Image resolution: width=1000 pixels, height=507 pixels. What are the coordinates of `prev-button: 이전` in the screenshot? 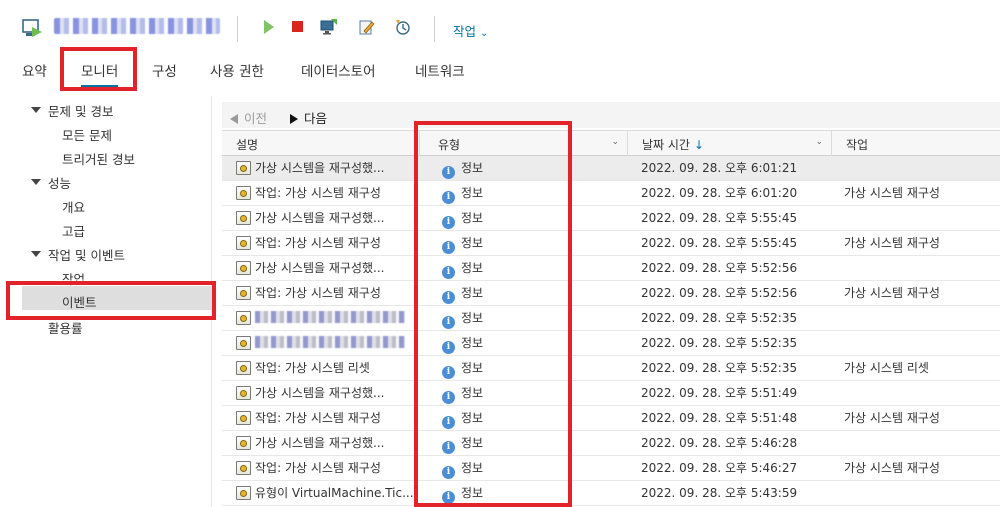 It's located at (248, 117).